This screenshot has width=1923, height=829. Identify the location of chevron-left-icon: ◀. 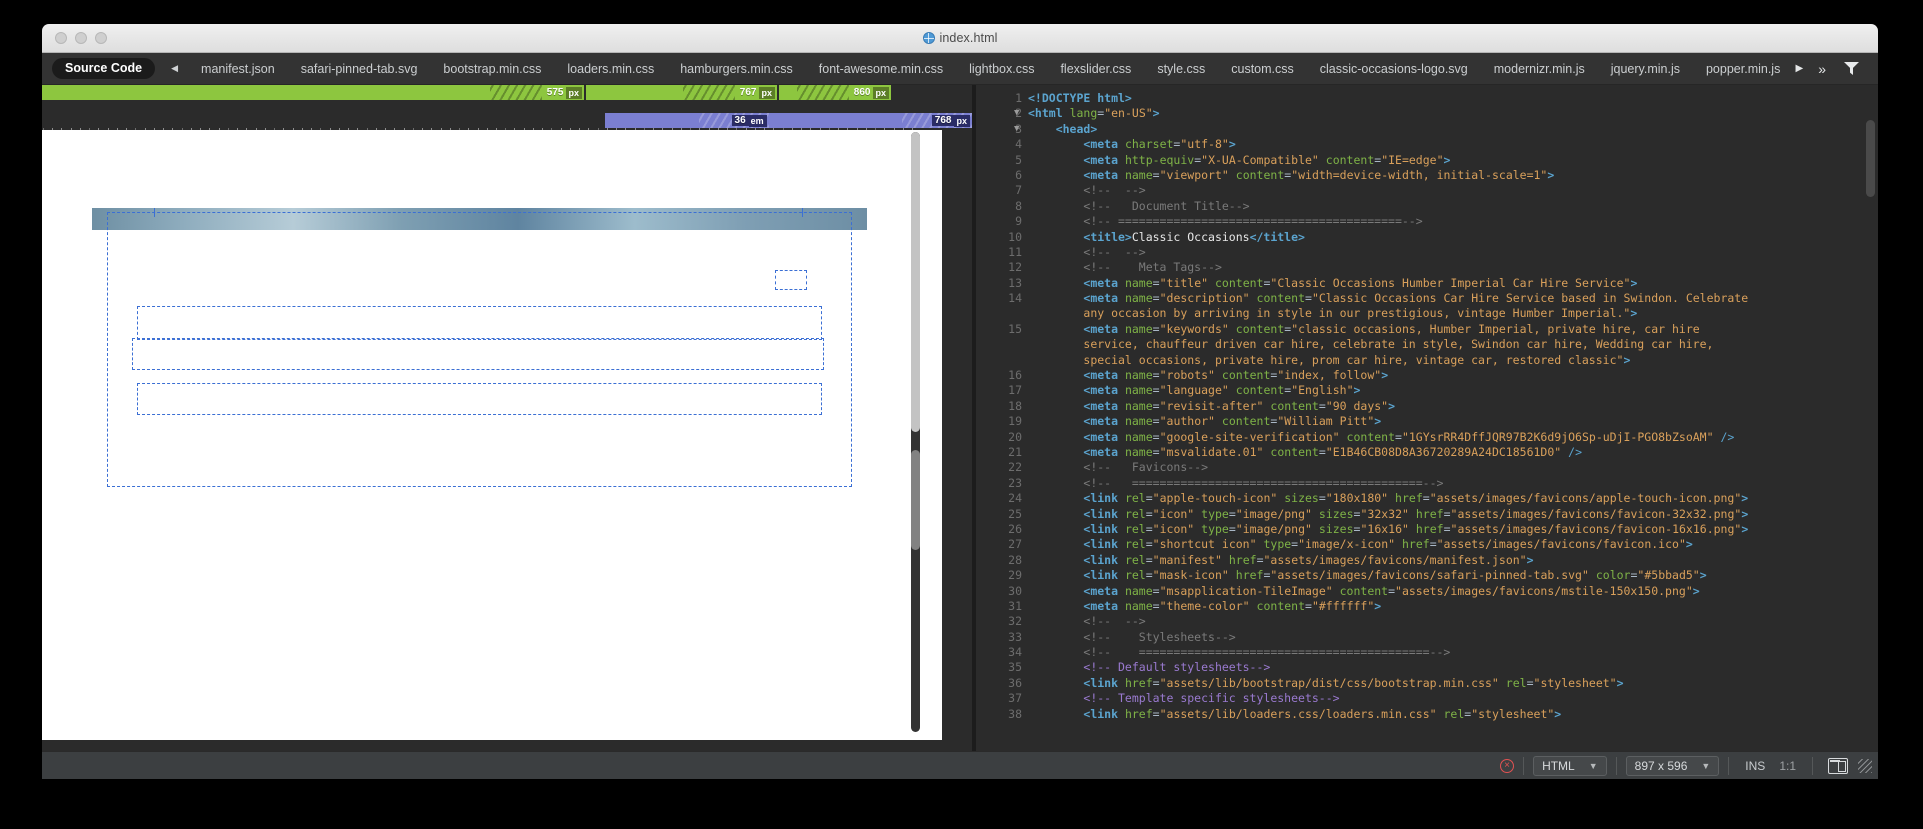
(174, 68).